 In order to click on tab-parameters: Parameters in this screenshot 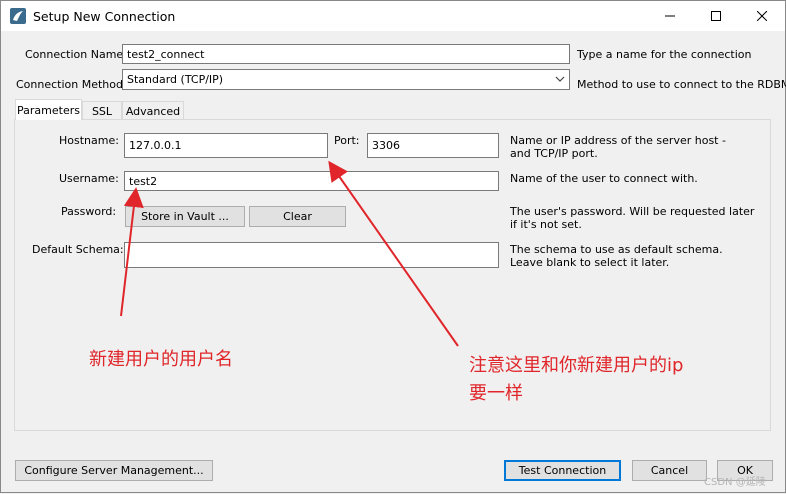, I will do `click(48, 109)`.